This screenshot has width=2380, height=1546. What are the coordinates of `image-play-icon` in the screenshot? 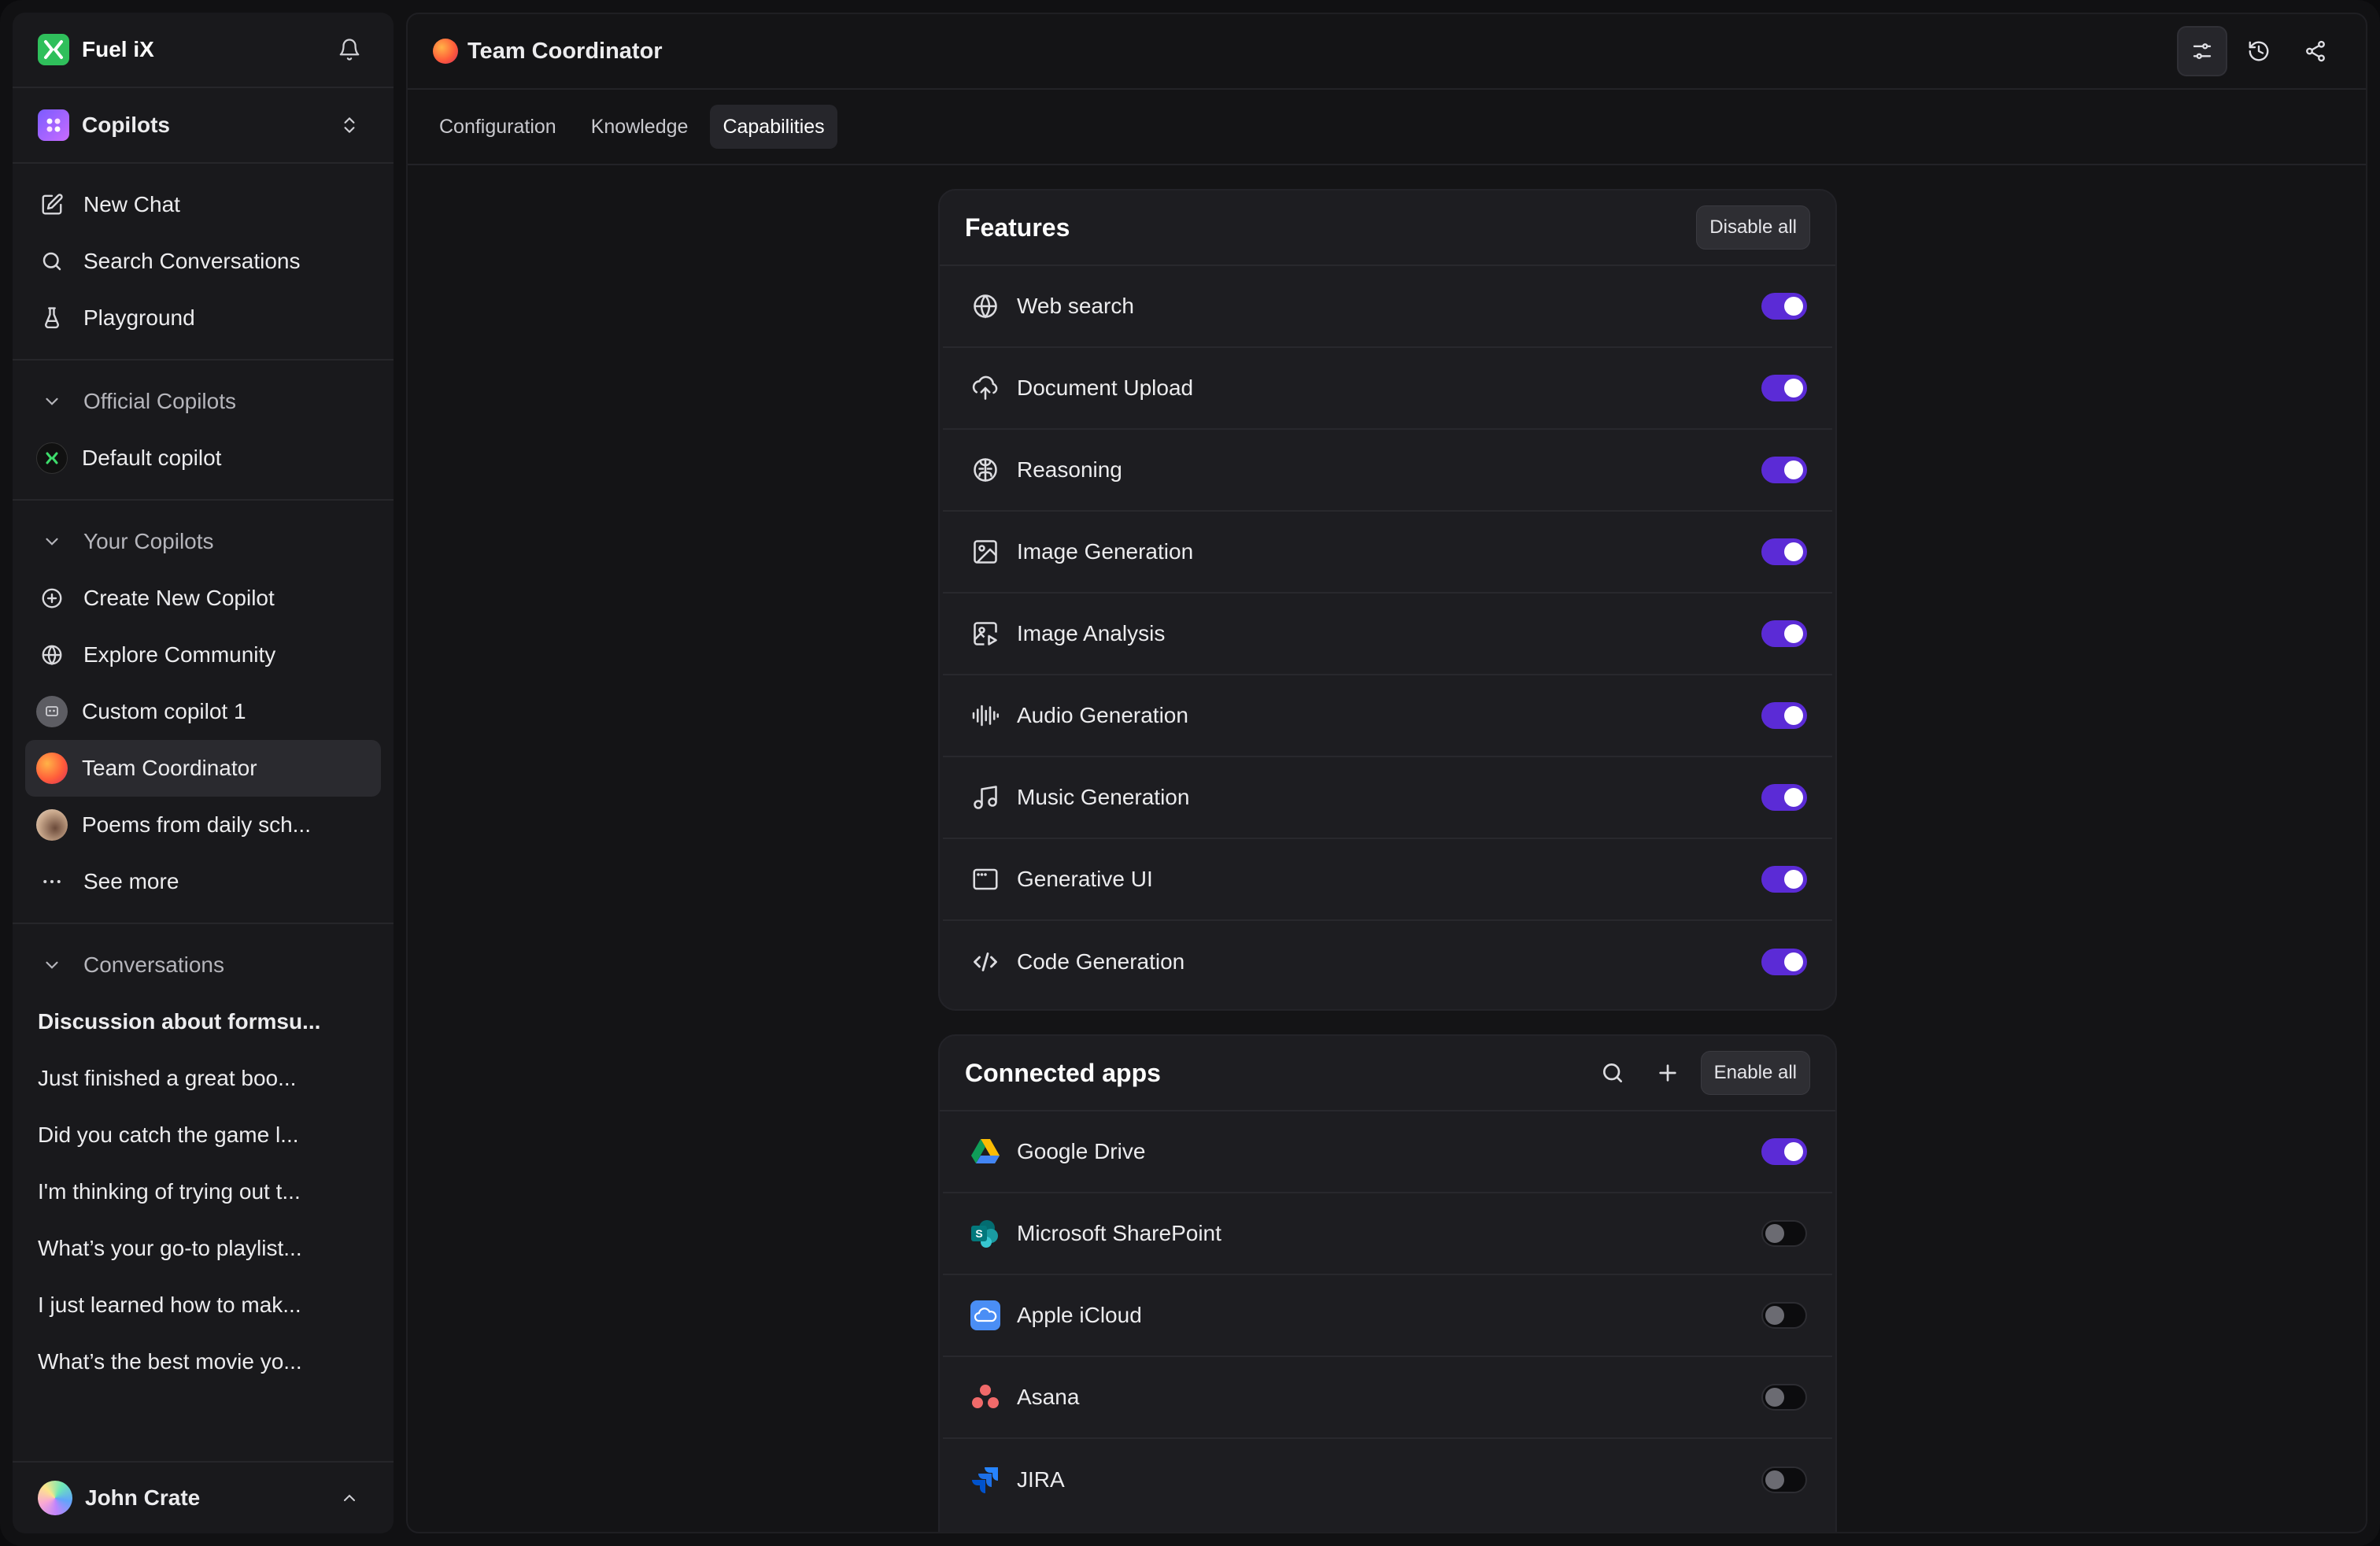 It's located at (985, 633).